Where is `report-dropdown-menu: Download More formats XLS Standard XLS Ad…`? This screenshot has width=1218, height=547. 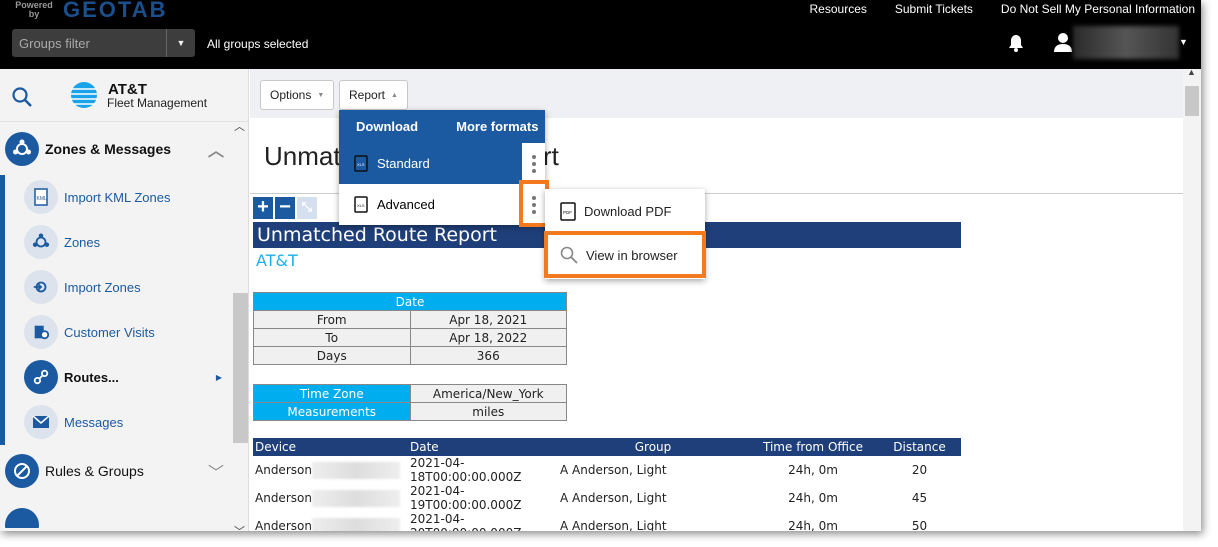 report-dropdown-menu: Download More formats XLS Standard XLS Ad… is located at coordinates (442, 167).